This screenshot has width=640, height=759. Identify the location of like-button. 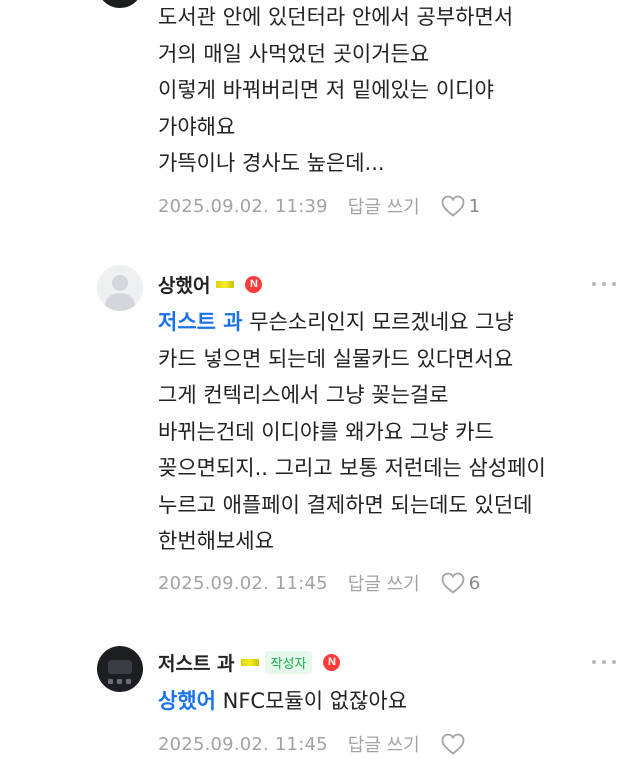
(453, 744).